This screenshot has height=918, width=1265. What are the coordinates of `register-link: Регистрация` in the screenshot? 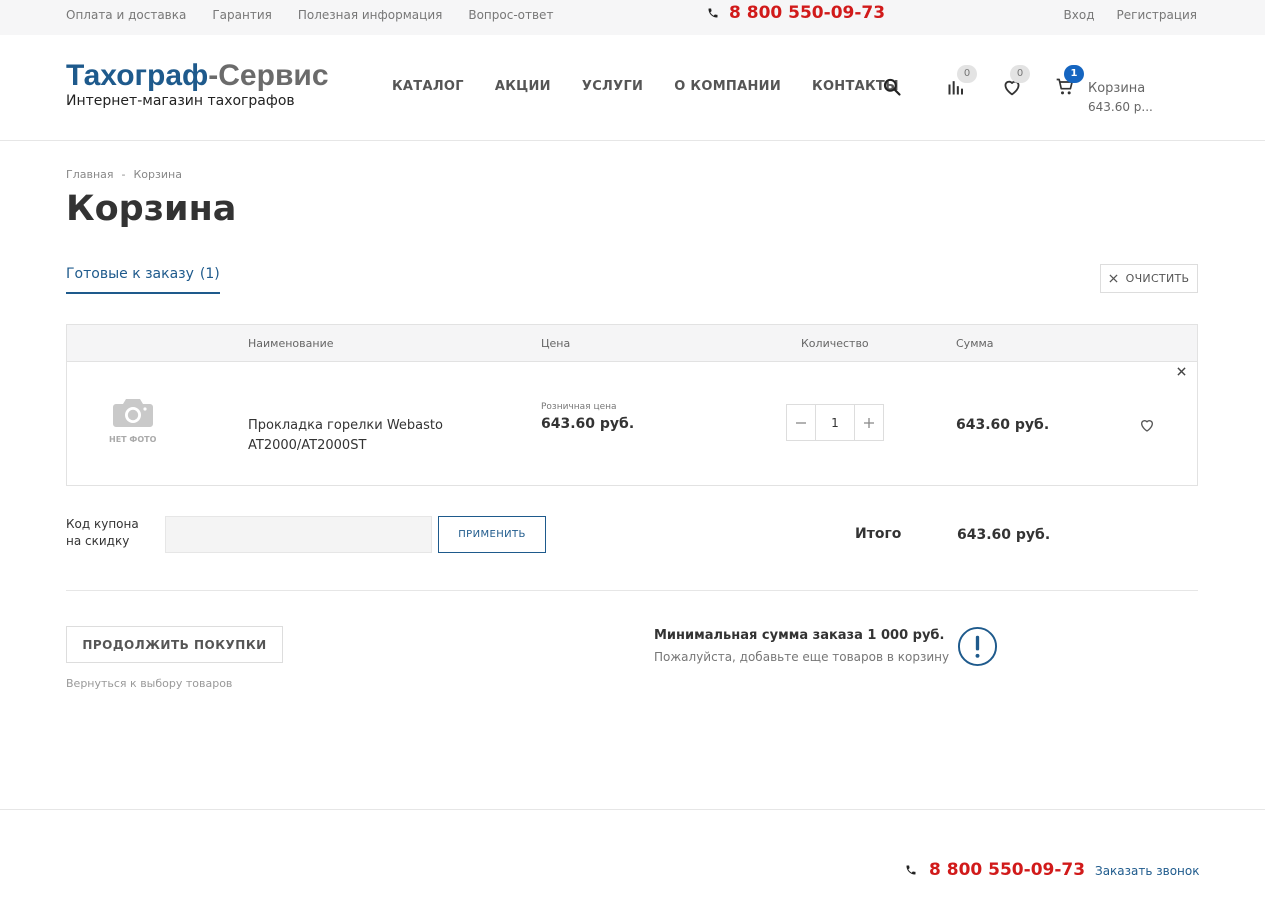 It's located at (1157, 15).